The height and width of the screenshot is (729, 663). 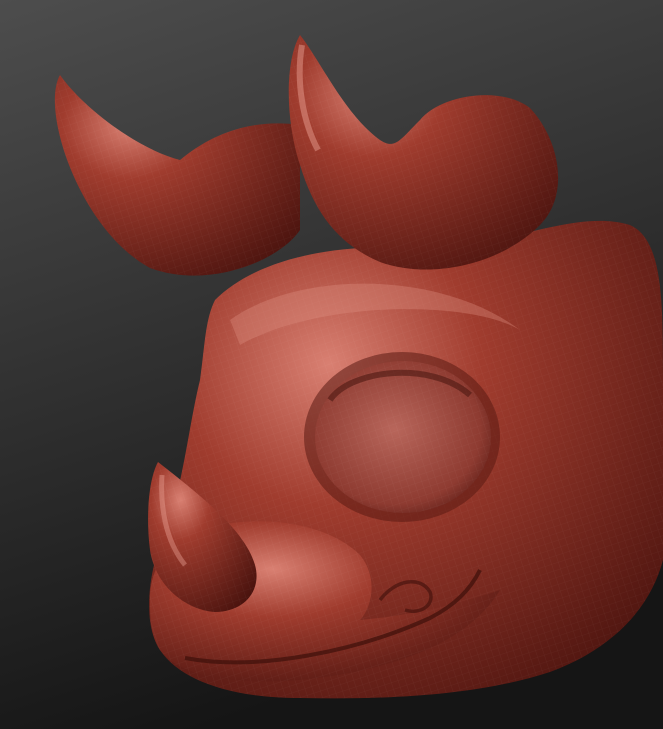 I want to click on eye-socket, so click(x=402, y=437).